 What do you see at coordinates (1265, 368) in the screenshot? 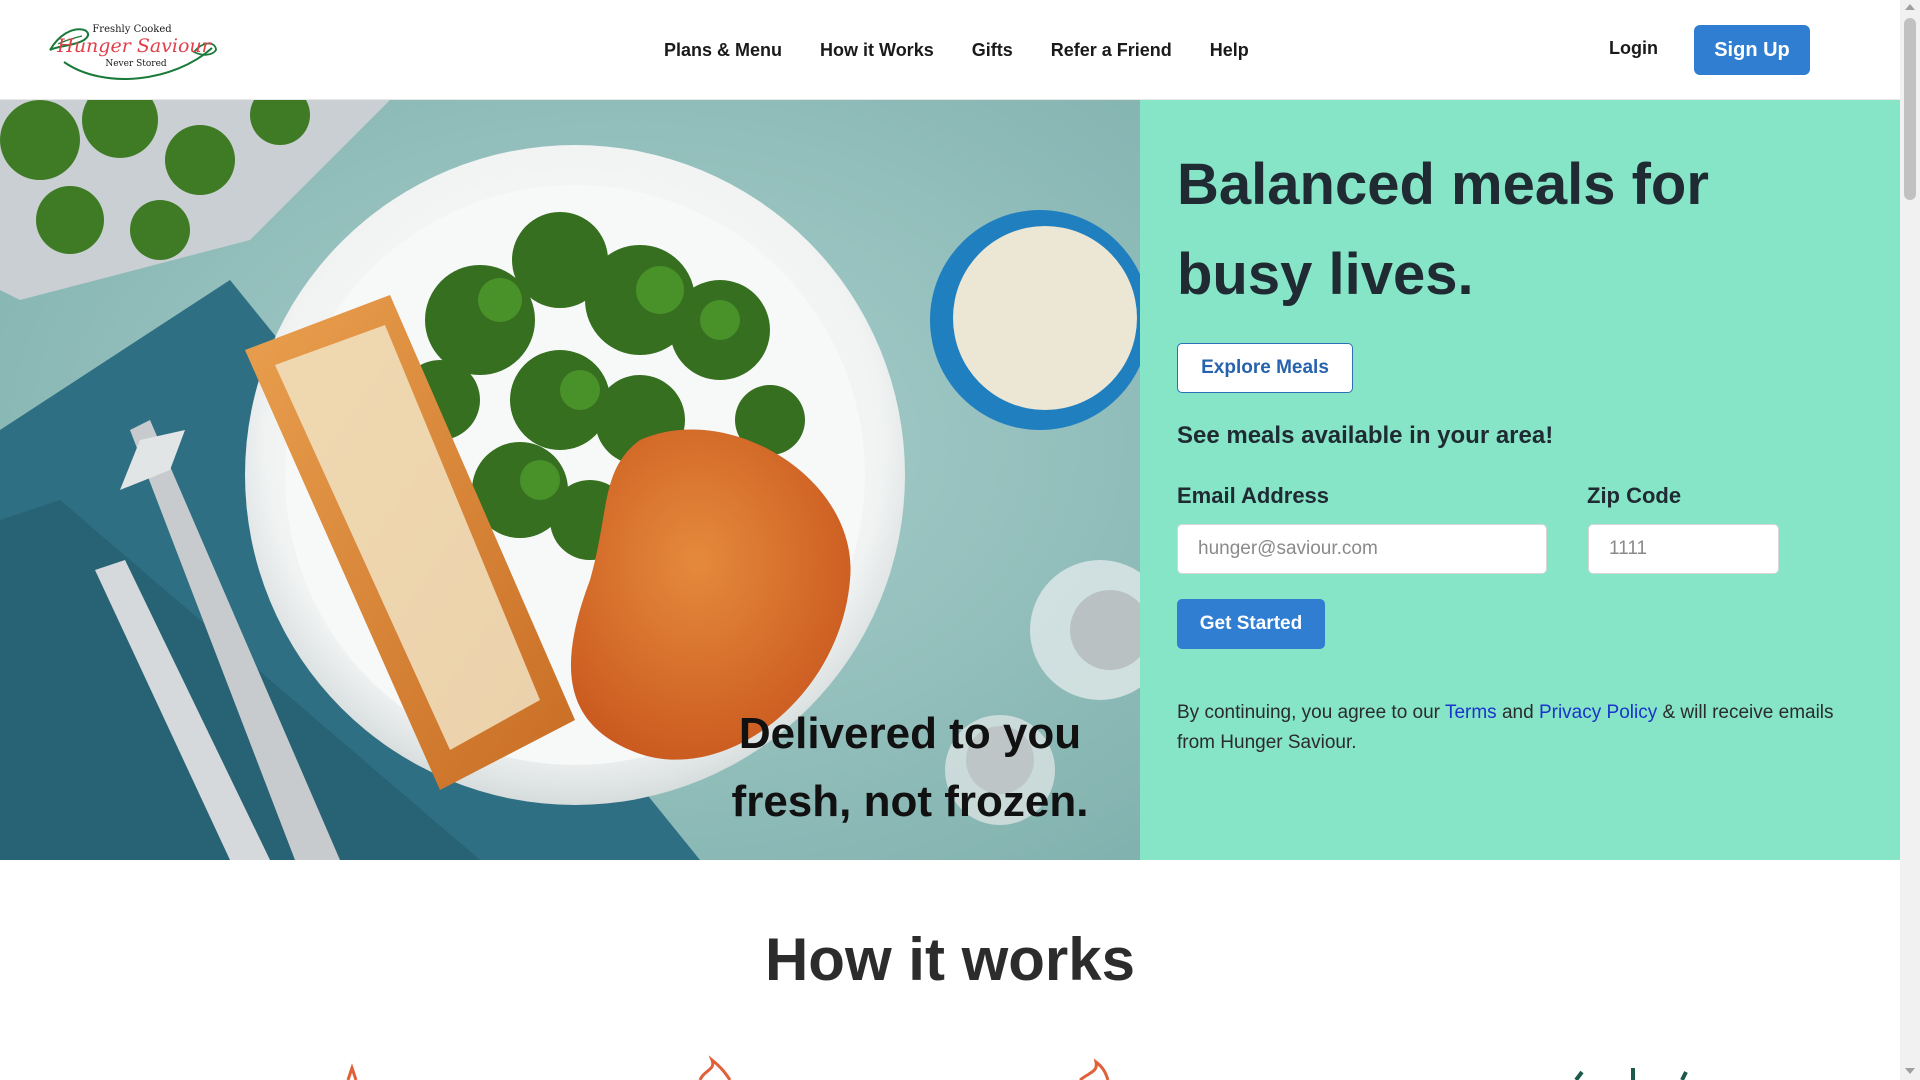
I see `explore-meals-button: Explore Meals` at bounding box center [1265, 368].